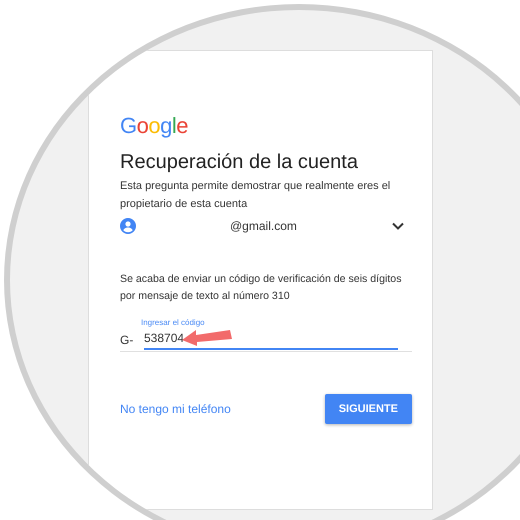  Describe the element at coordinates (256, 195) in the screenshot. I see `description-text: Esta pregunta permite demostrar que realmente eres el propietario de esta cuenta` at that location.